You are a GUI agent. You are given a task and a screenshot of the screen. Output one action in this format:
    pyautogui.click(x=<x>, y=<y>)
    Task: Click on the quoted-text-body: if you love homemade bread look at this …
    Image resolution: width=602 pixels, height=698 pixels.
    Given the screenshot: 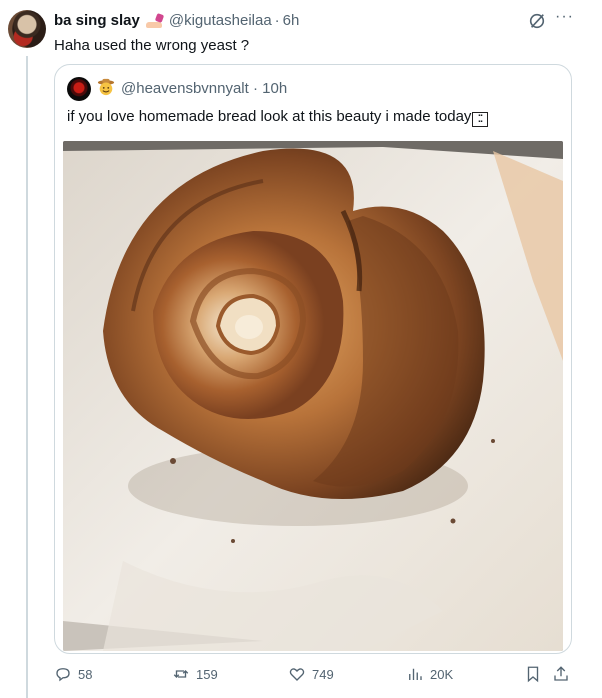 What is the action you would take?
    pyautogui.click(x=269, y=116)
    